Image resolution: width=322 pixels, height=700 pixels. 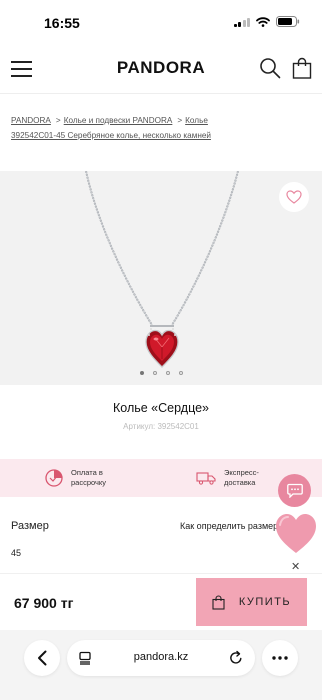 I want to click on chevron-left-icon, so click(x=42, y=658).